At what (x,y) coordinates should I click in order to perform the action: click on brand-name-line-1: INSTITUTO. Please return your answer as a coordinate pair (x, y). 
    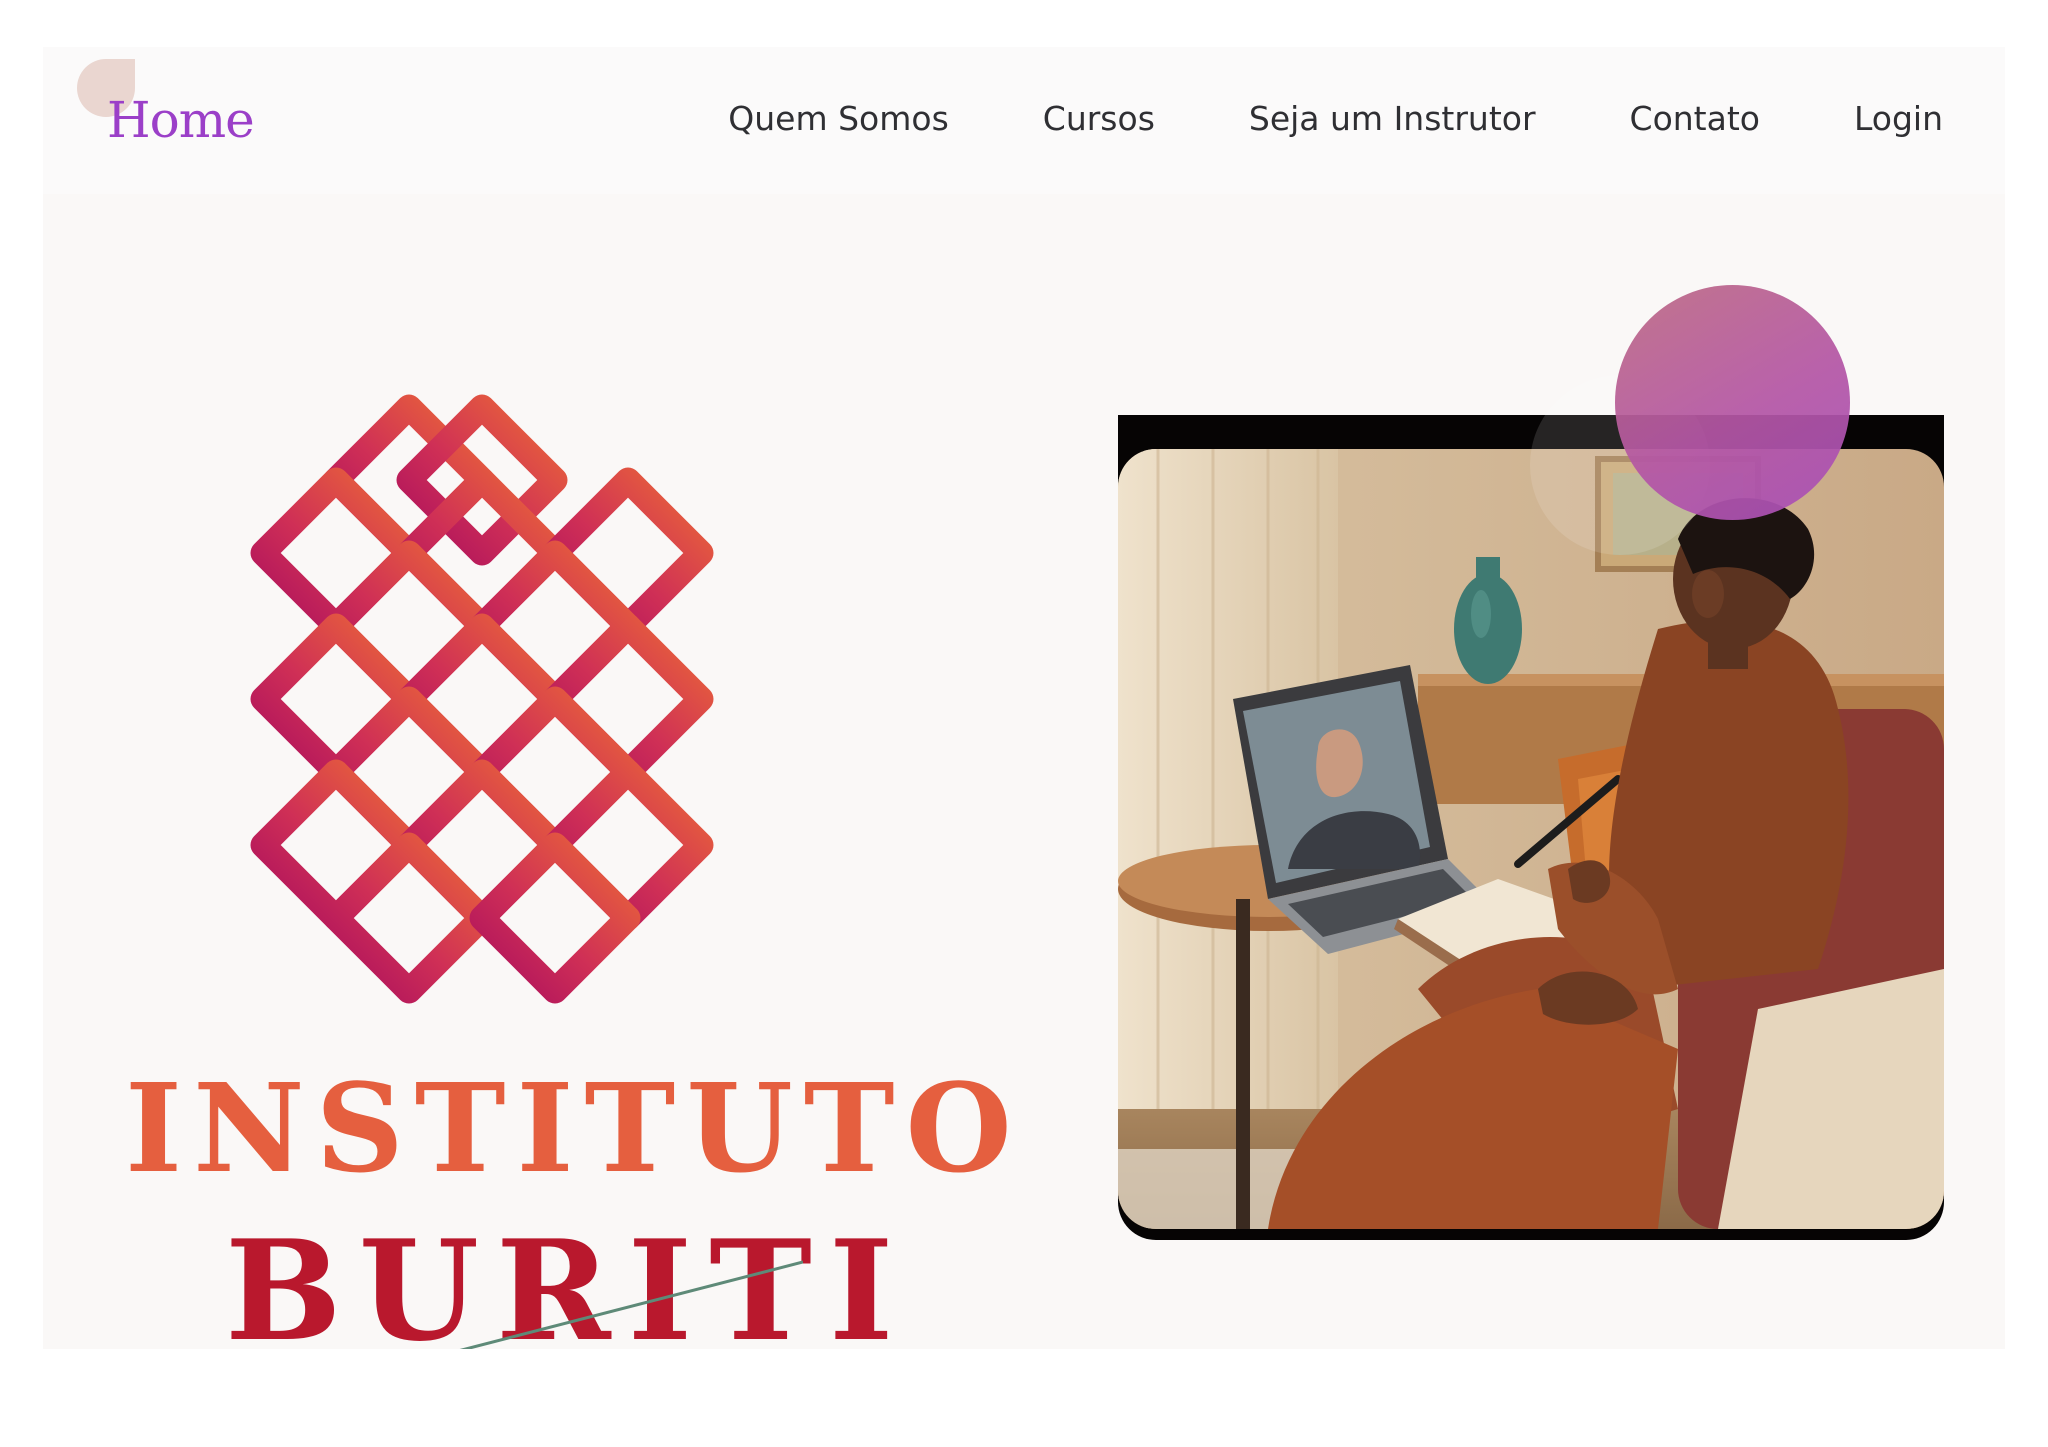
    Looking at the image, I should click on (574, 1128).